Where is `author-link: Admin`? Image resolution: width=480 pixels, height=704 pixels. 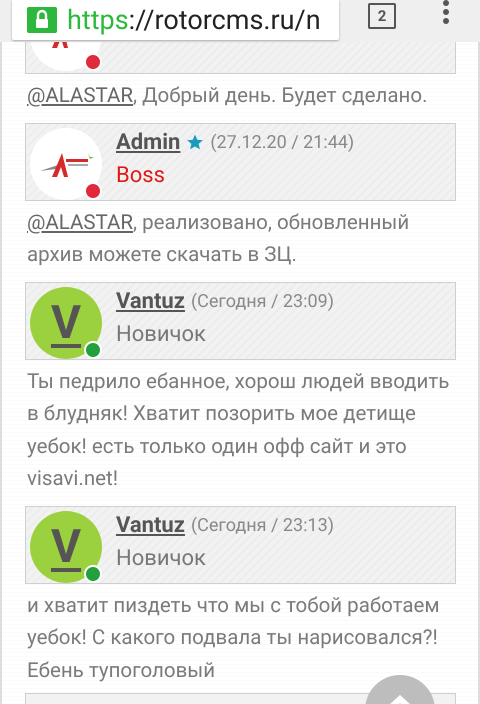 author-link: Admin is located at coordinates (148, 142).